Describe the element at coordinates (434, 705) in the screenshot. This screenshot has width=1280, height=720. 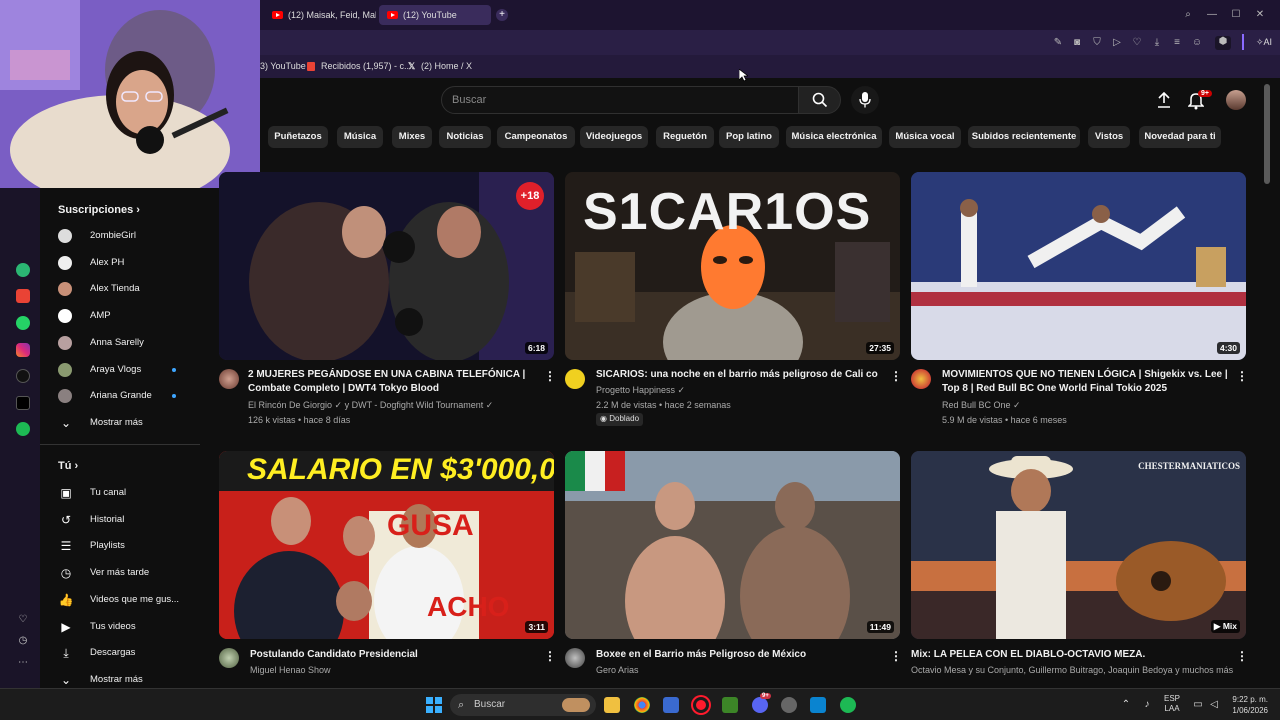
I see `windows-start-icon` at that location.